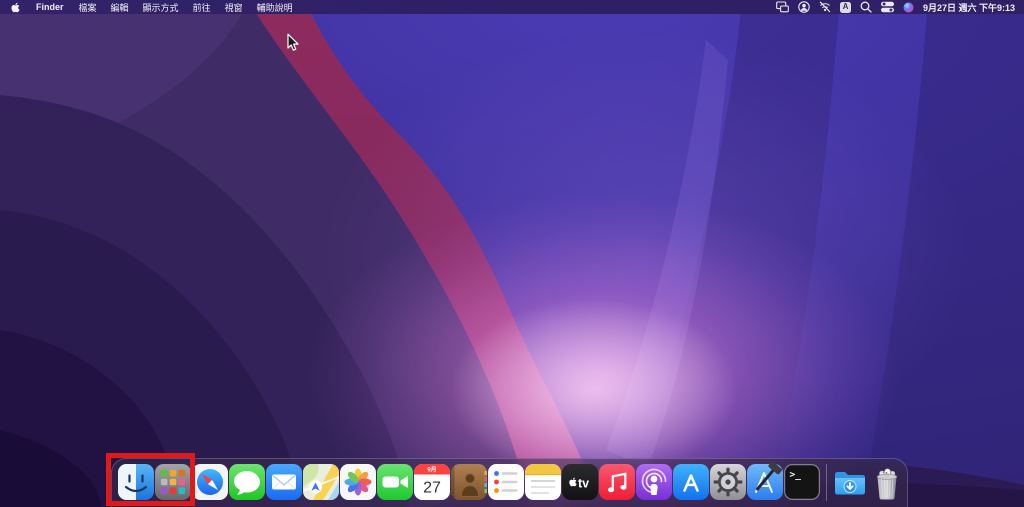 This screenshot has height=507, width=1024. What do you see at coordinates (969, 7) in the screenshot?
I see `menu-bar-clock: 9月27日 週六 下午9:13` at bounding box center [969, 7].